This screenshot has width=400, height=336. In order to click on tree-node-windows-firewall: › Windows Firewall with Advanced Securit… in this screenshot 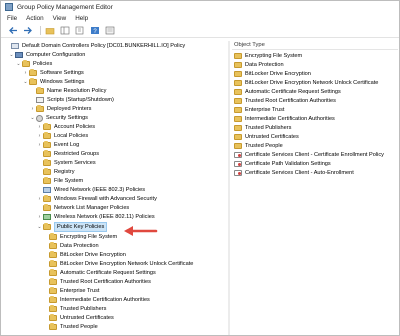, I will do `click(97, 199)`.